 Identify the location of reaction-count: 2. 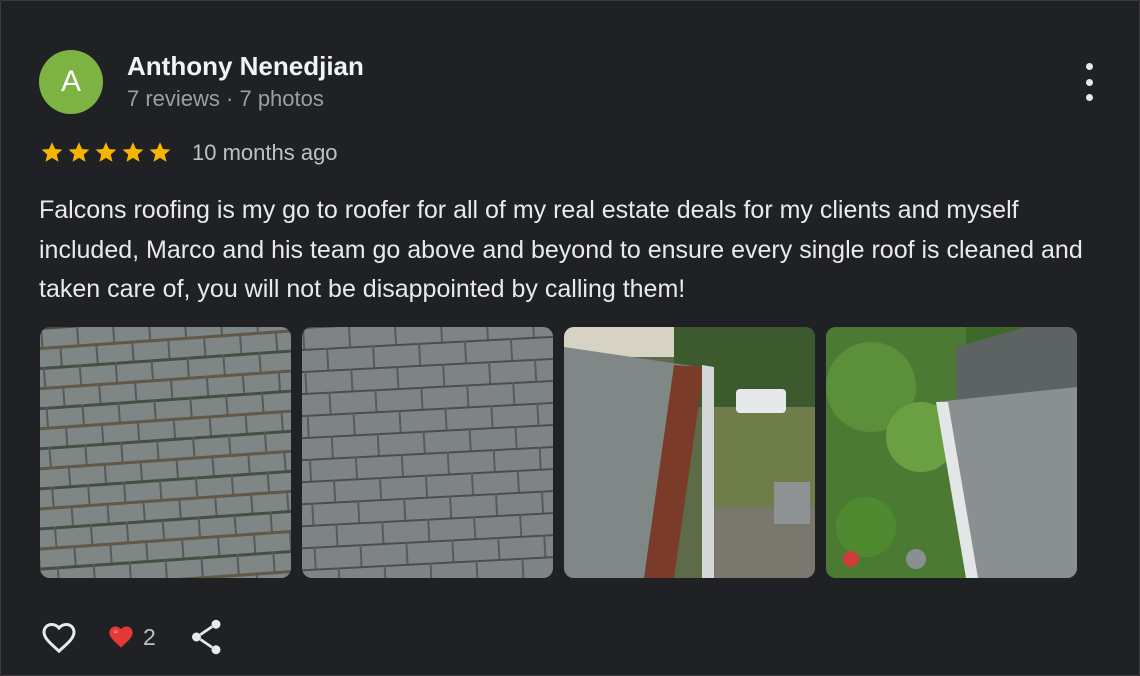
(149, 636).